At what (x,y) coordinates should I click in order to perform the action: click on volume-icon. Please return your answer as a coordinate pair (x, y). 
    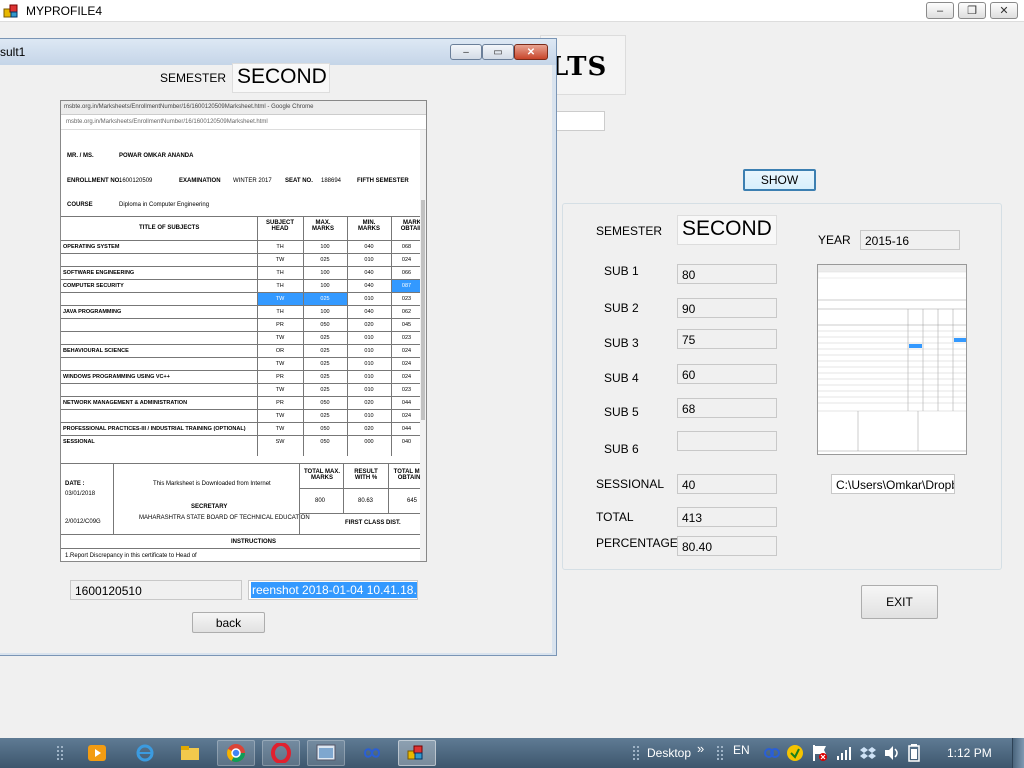
    Looking at the image, I should click on (892, 753).